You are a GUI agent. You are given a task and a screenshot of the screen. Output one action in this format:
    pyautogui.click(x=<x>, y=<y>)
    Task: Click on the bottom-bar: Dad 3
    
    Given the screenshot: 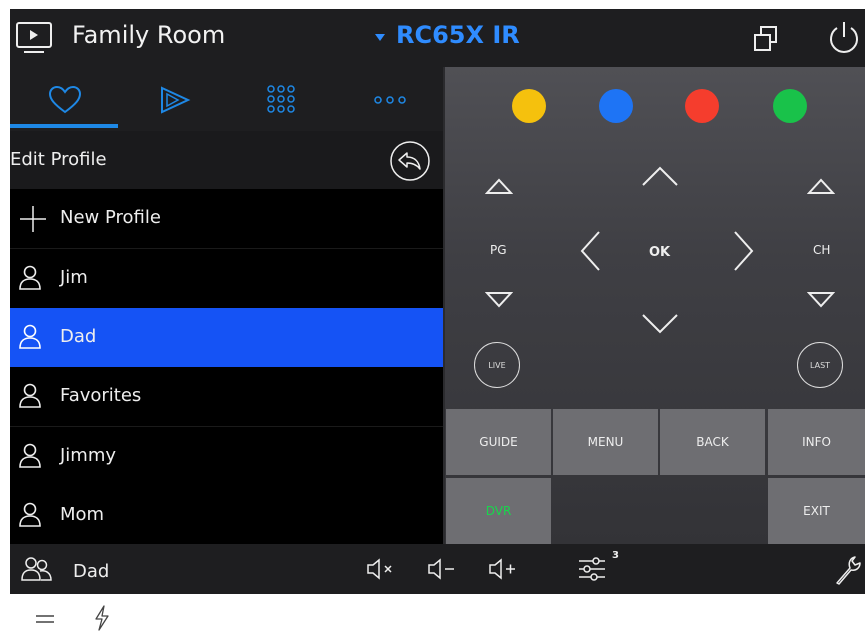 What is the action you would take?
    pyautogui.click(x=437, y=569)
    